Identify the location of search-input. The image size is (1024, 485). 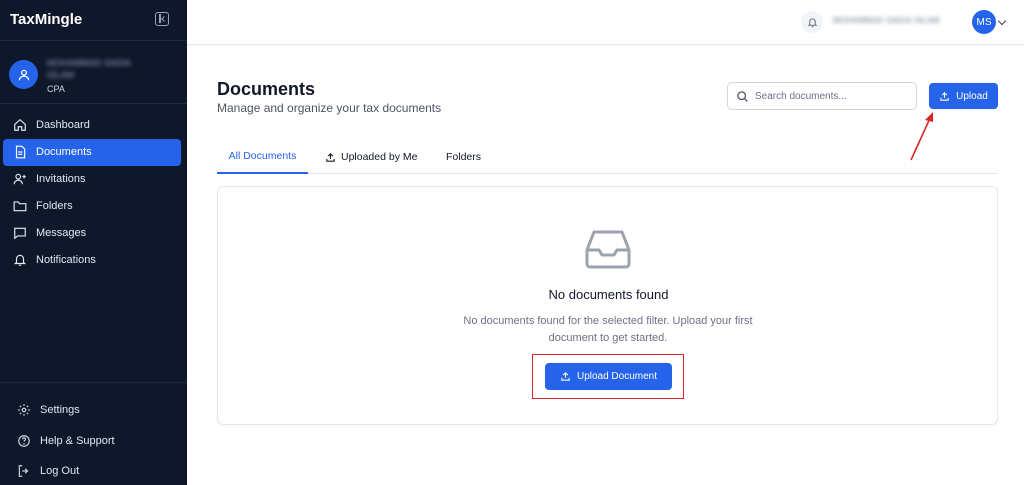
(830, 96).